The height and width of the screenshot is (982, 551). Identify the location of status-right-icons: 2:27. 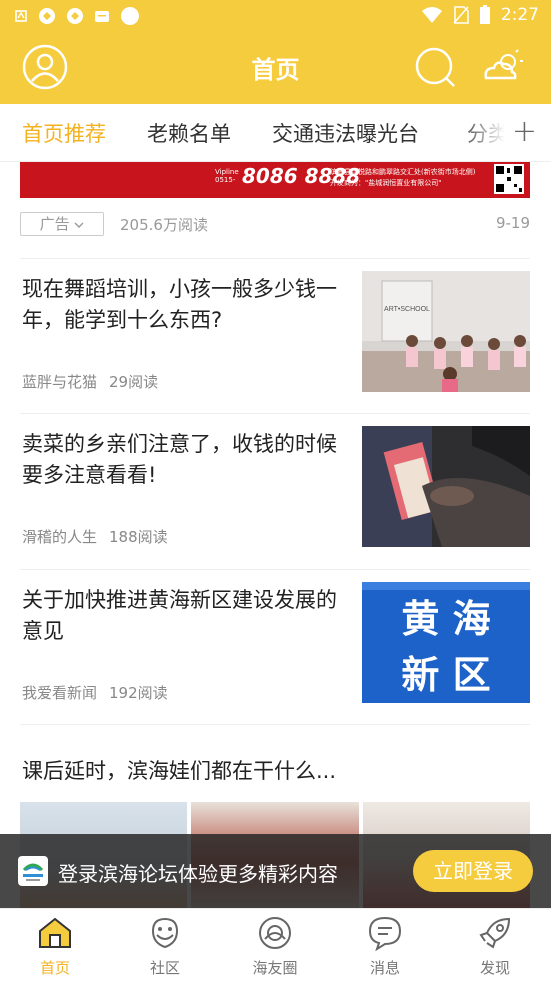
(480, 15).